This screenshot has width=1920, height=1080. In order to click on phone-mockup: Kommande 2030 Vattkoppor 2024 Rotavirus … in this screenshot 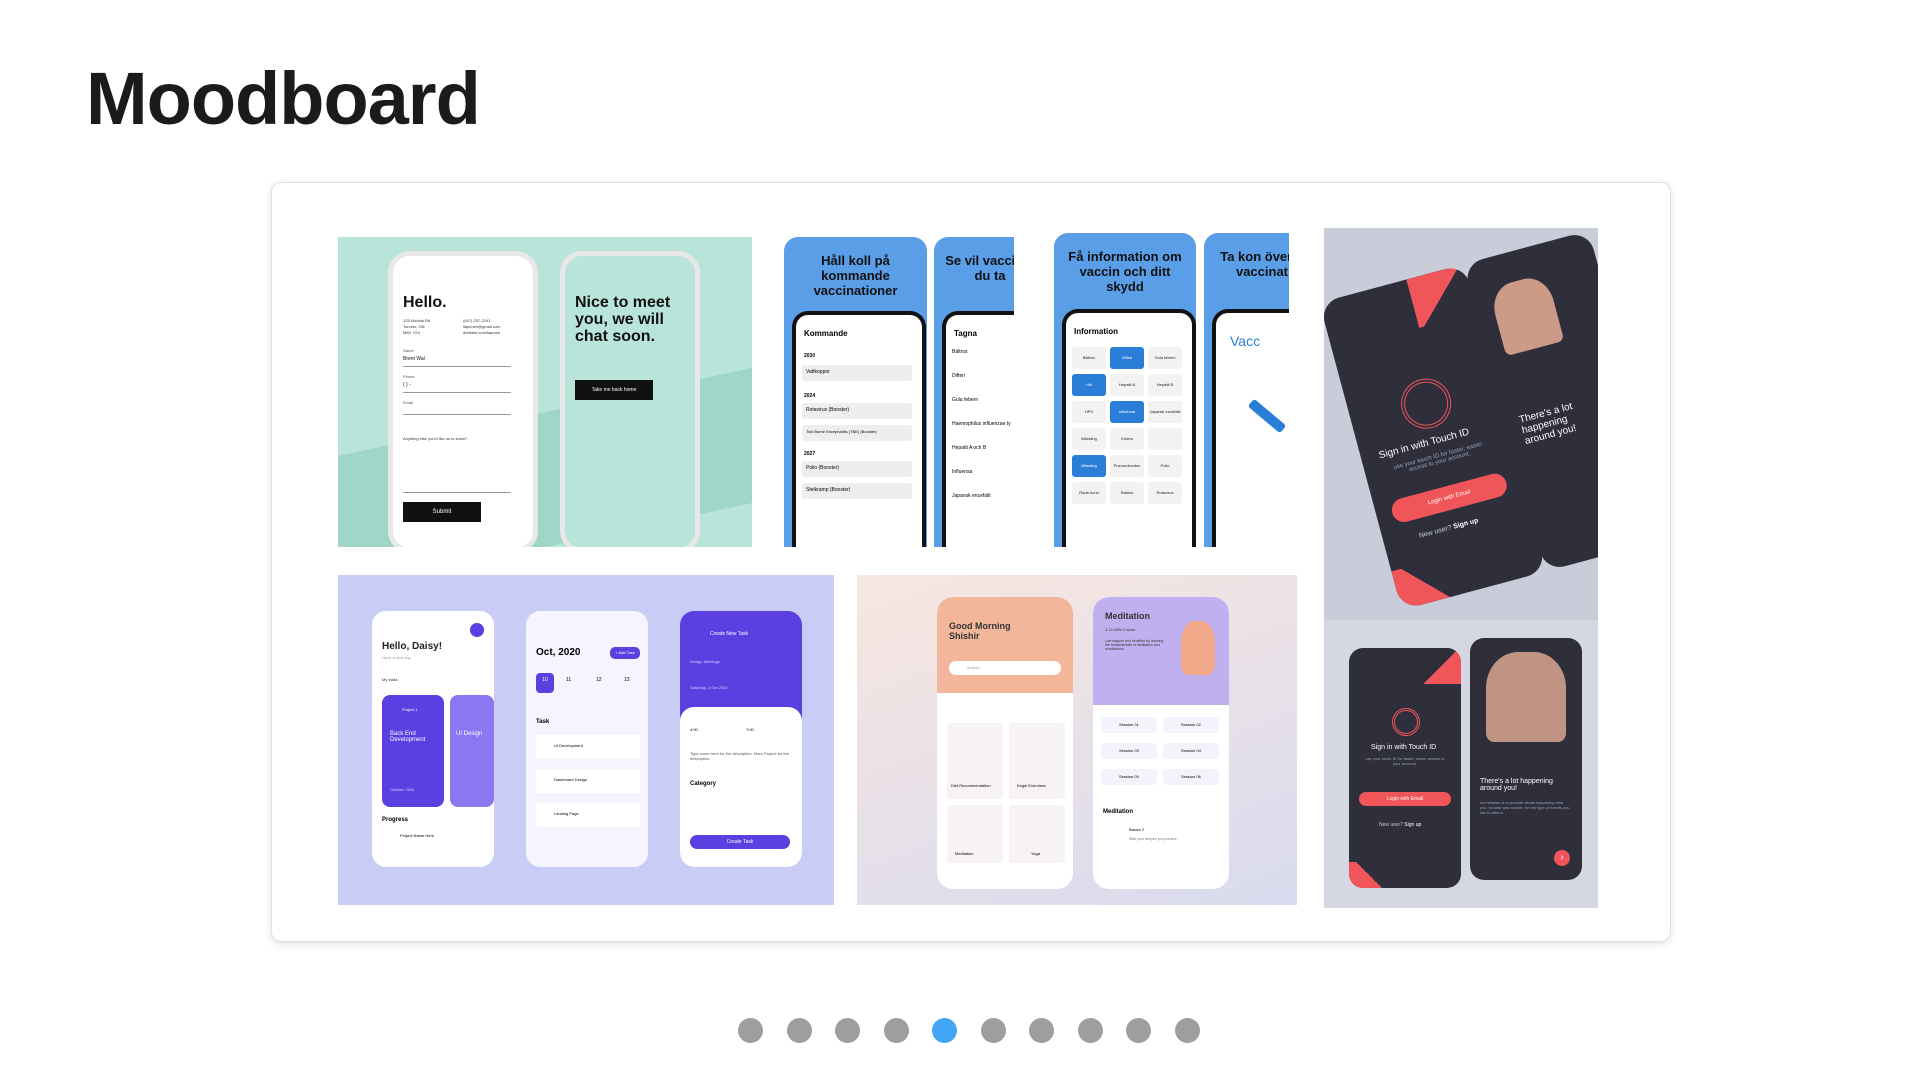, I will do `click(859, 429)`.